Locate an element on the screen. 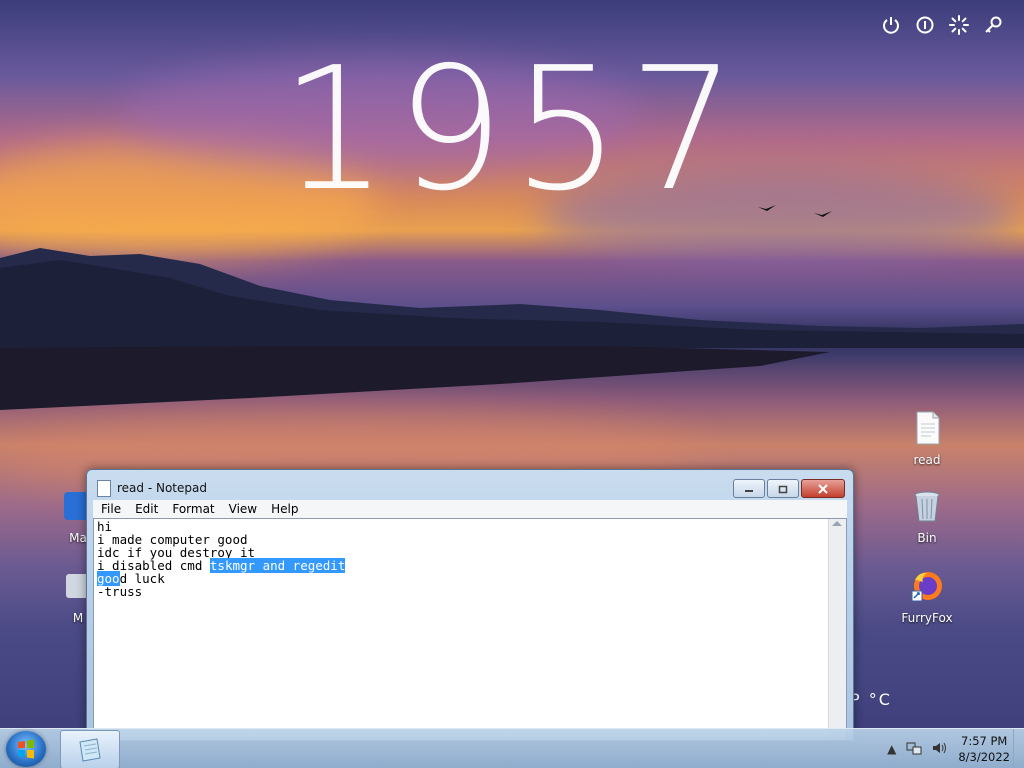 Image resolution: width=1024 pixels, height=768 pixels. vertical-scrollbar is located at coordinates (837, 629).